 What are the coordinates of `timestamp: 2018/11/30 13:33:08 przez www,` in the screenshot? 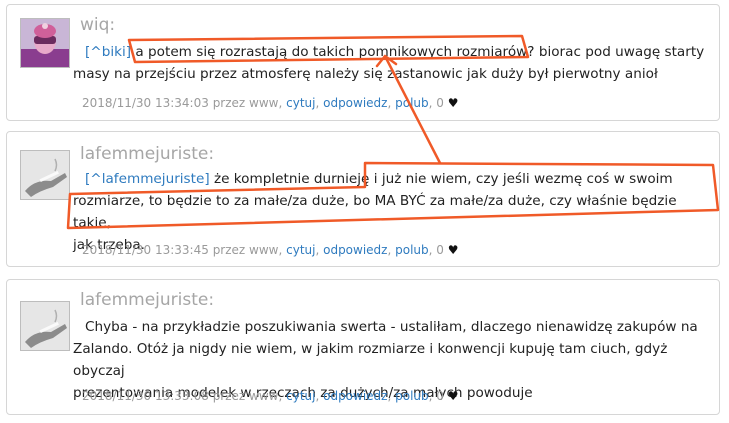 It's located at (182, 396).